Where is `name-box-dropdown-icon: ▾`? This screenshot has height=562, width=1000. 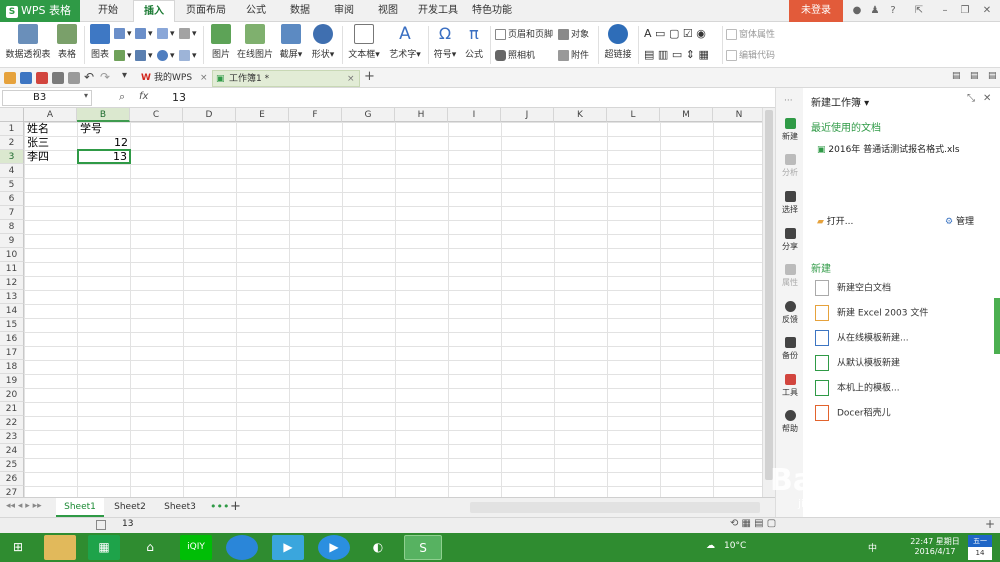
name-box-dropdown-icon: ▾ is located at coordinates (86, 95).